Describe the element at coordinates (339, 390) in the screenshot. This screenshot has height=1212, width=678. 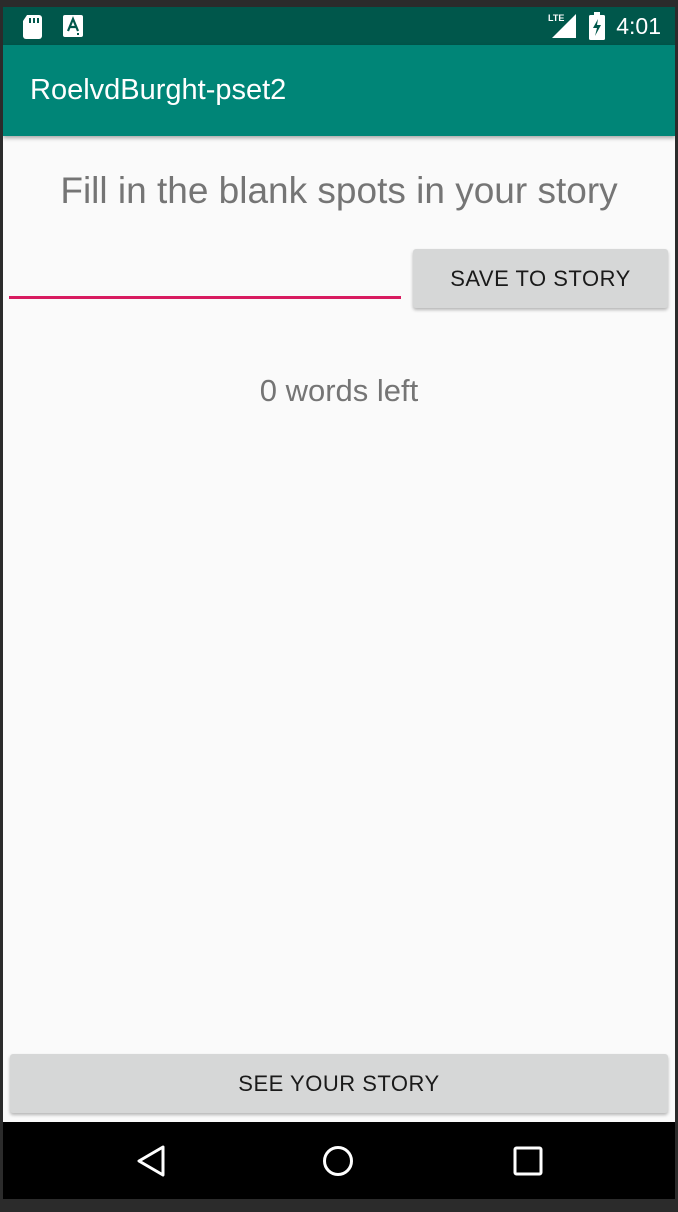
I see `words-left-counter: 0 words left` at that location.